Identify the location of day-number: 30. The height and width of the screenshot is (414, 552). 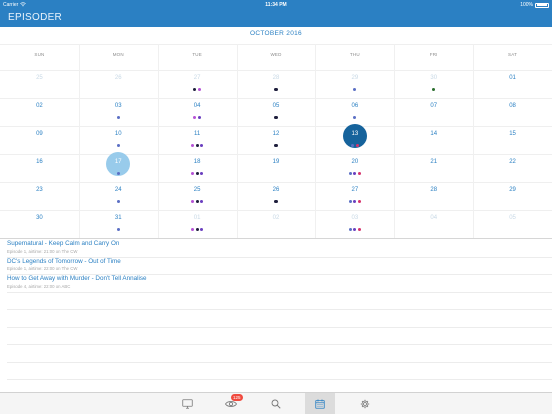
(39, 218).